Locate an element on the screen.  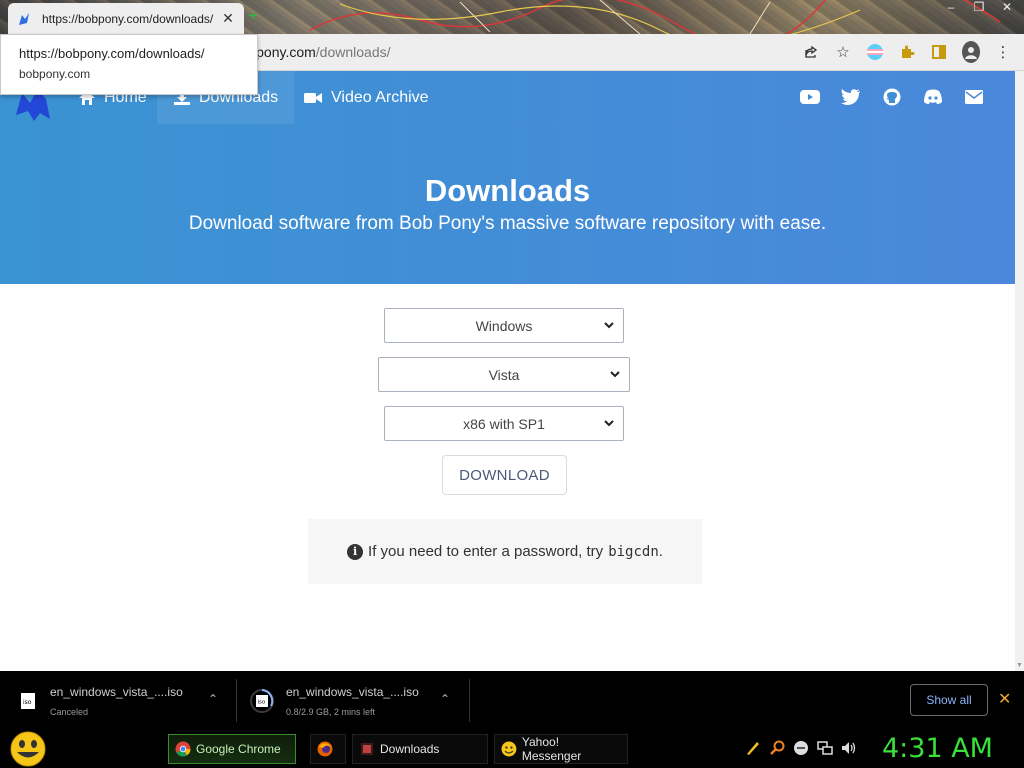
download-item-status: 0.8/2.9 GB, 2 mins left is located at coordinates (331, 711).